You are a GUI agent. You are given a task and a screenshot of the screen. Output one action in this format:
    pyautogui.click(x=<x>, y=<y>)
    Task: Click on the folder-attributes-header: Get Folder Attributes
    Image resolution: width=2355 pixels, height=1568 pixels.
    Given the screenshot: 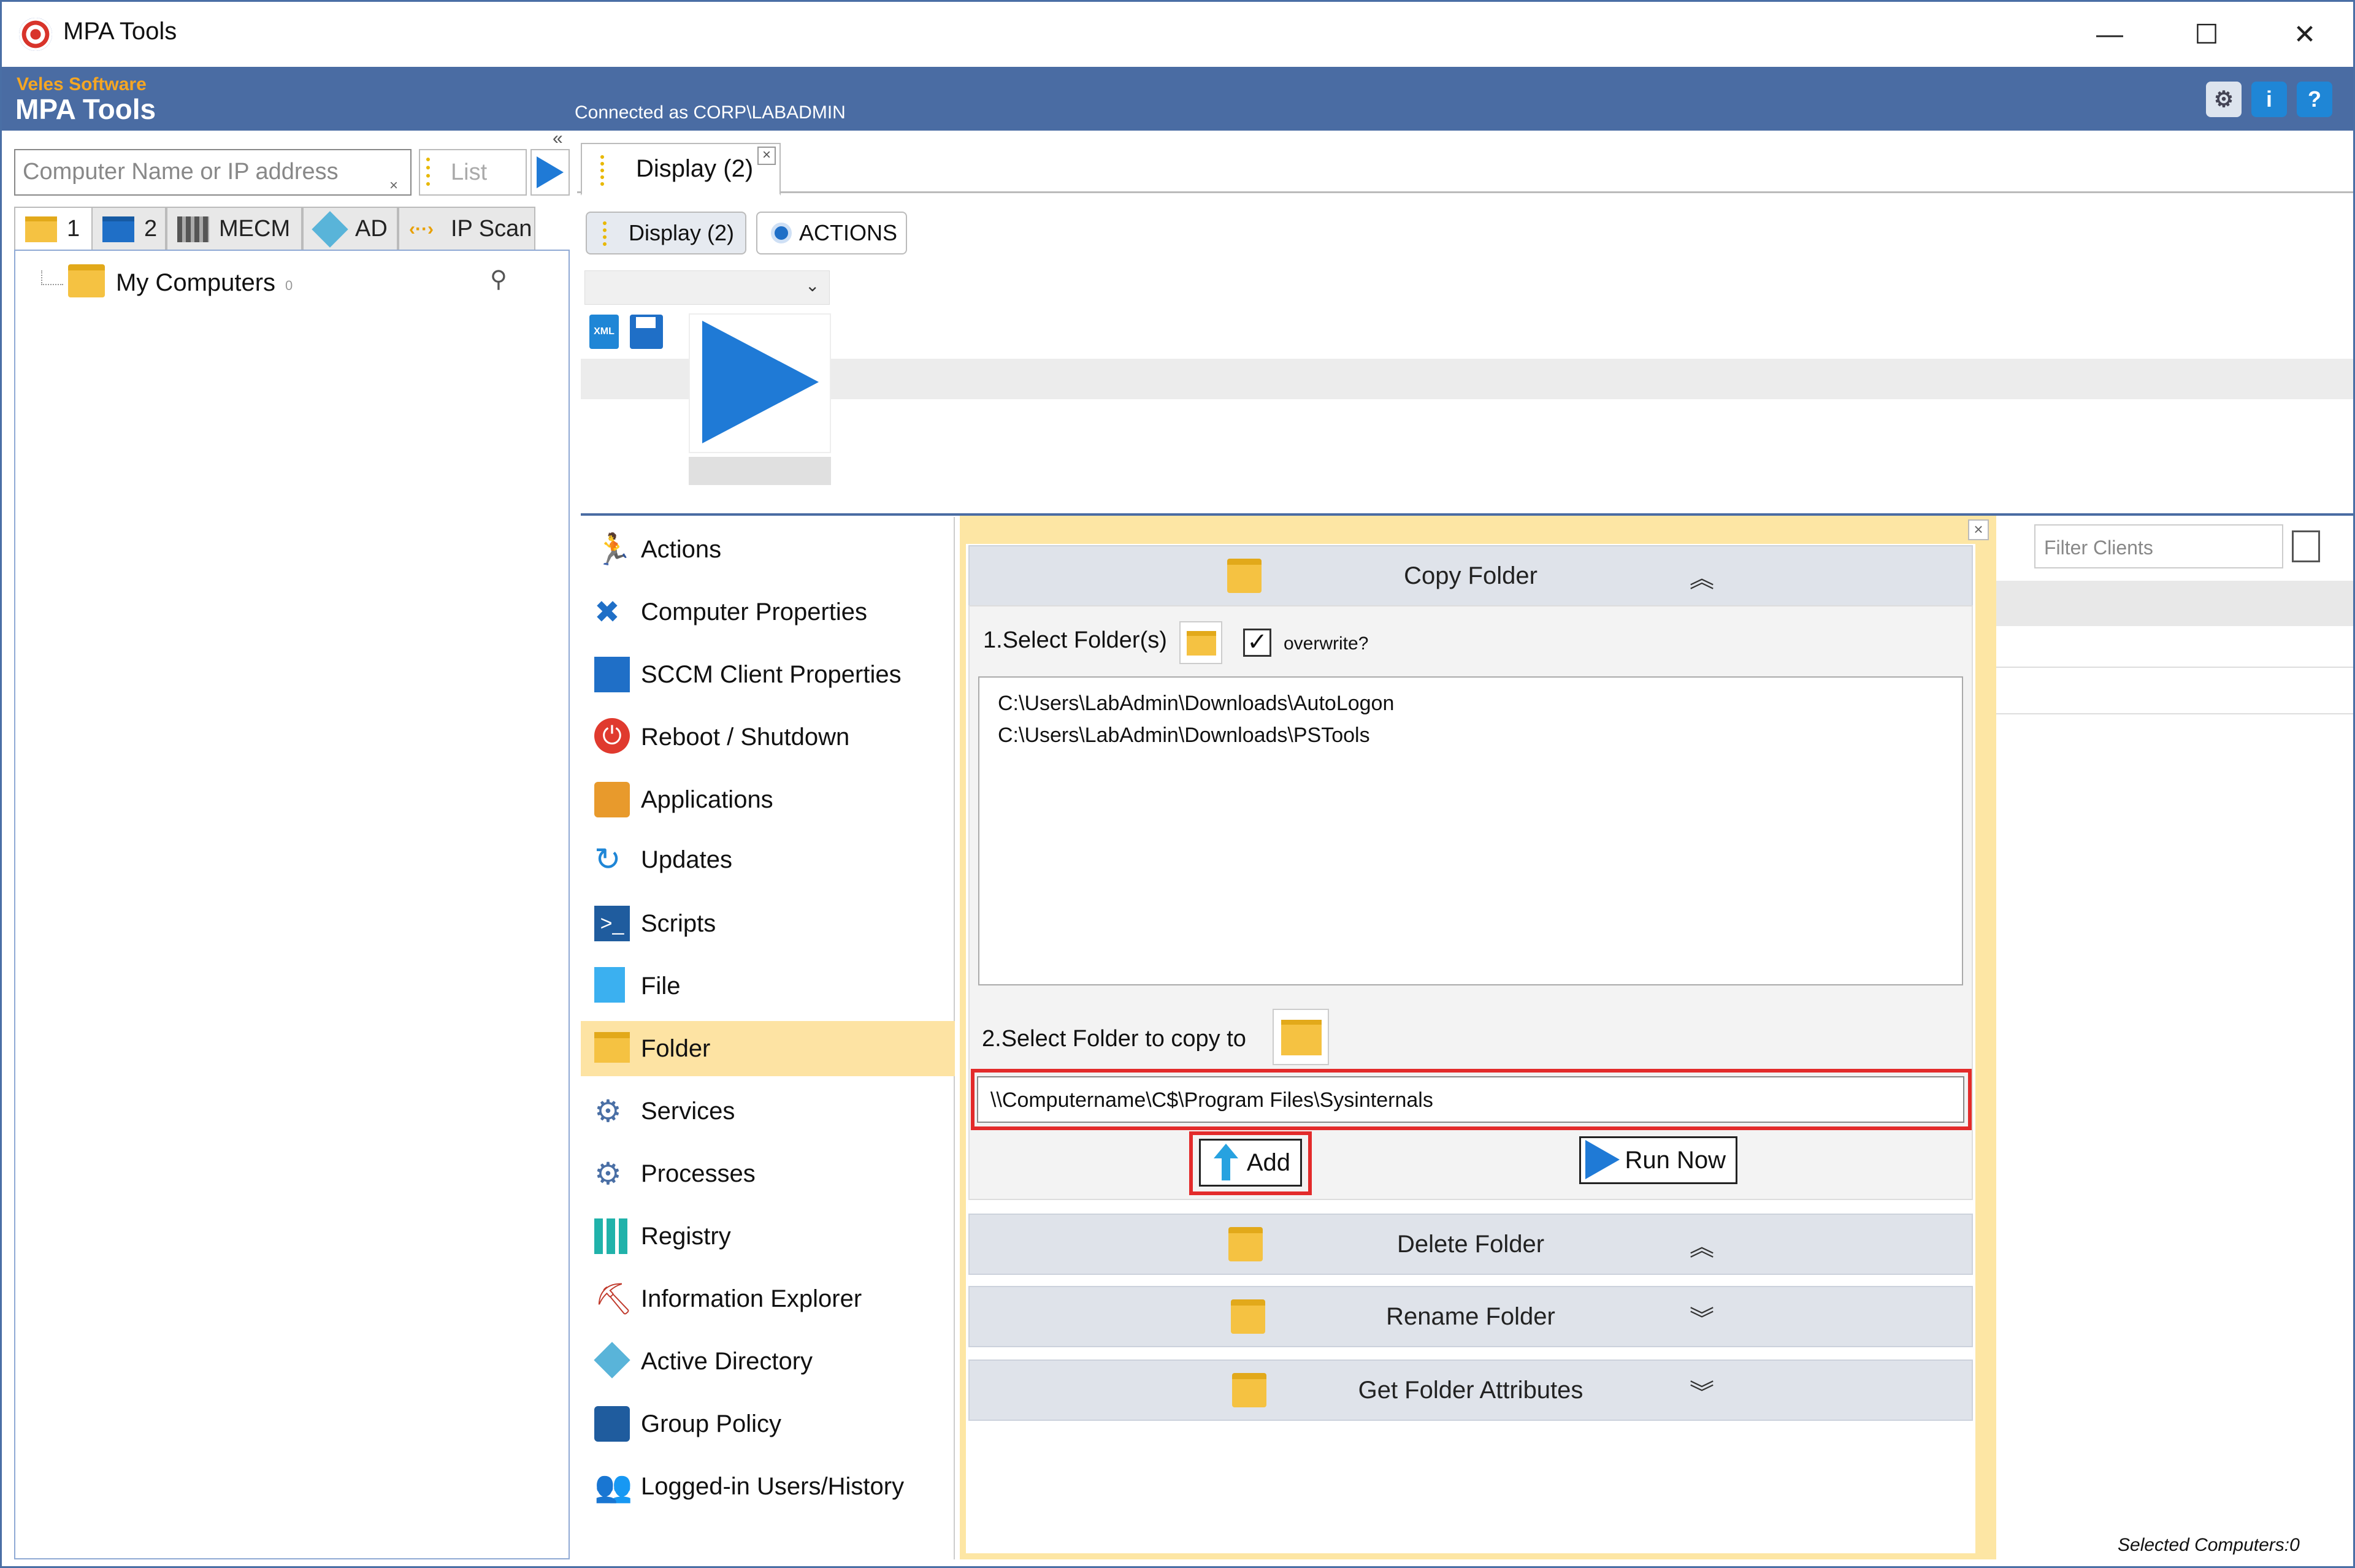 What is the action you would take?
    pyautogui.click(x=1470, y=1390)
    